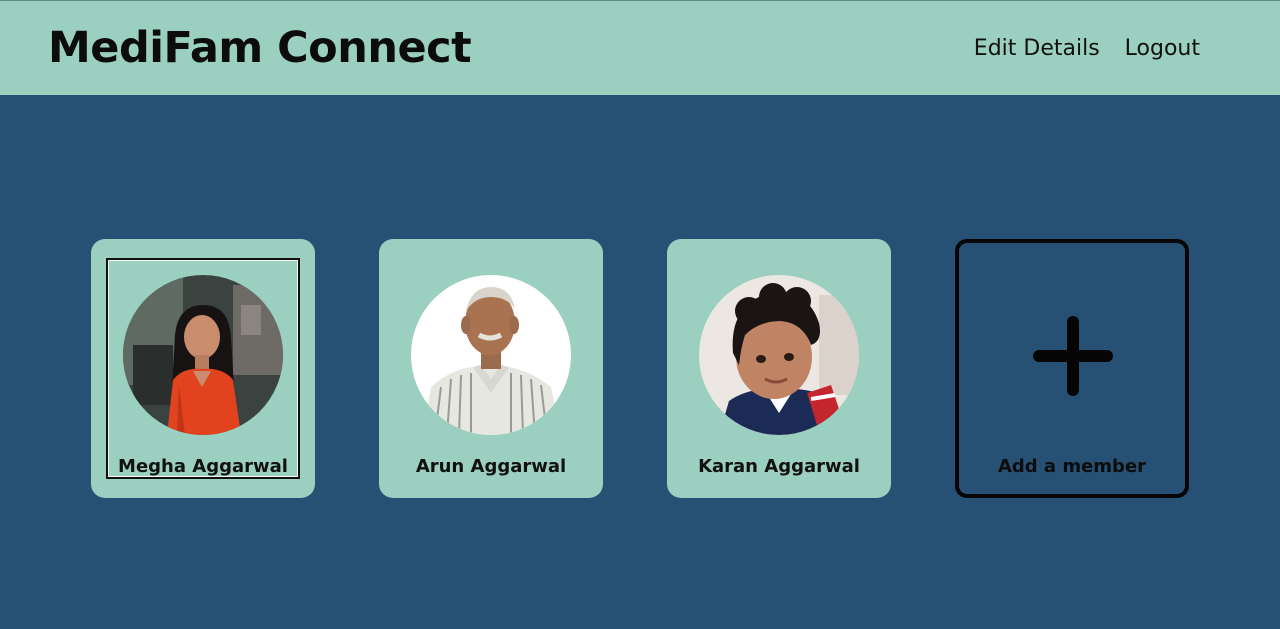 This screenshot has height=629, width=1280. What do you see at coordinates (260, 48) in the screenshot?
I see `brand-title: MediFam Connect` at bounding box center [260, 48].